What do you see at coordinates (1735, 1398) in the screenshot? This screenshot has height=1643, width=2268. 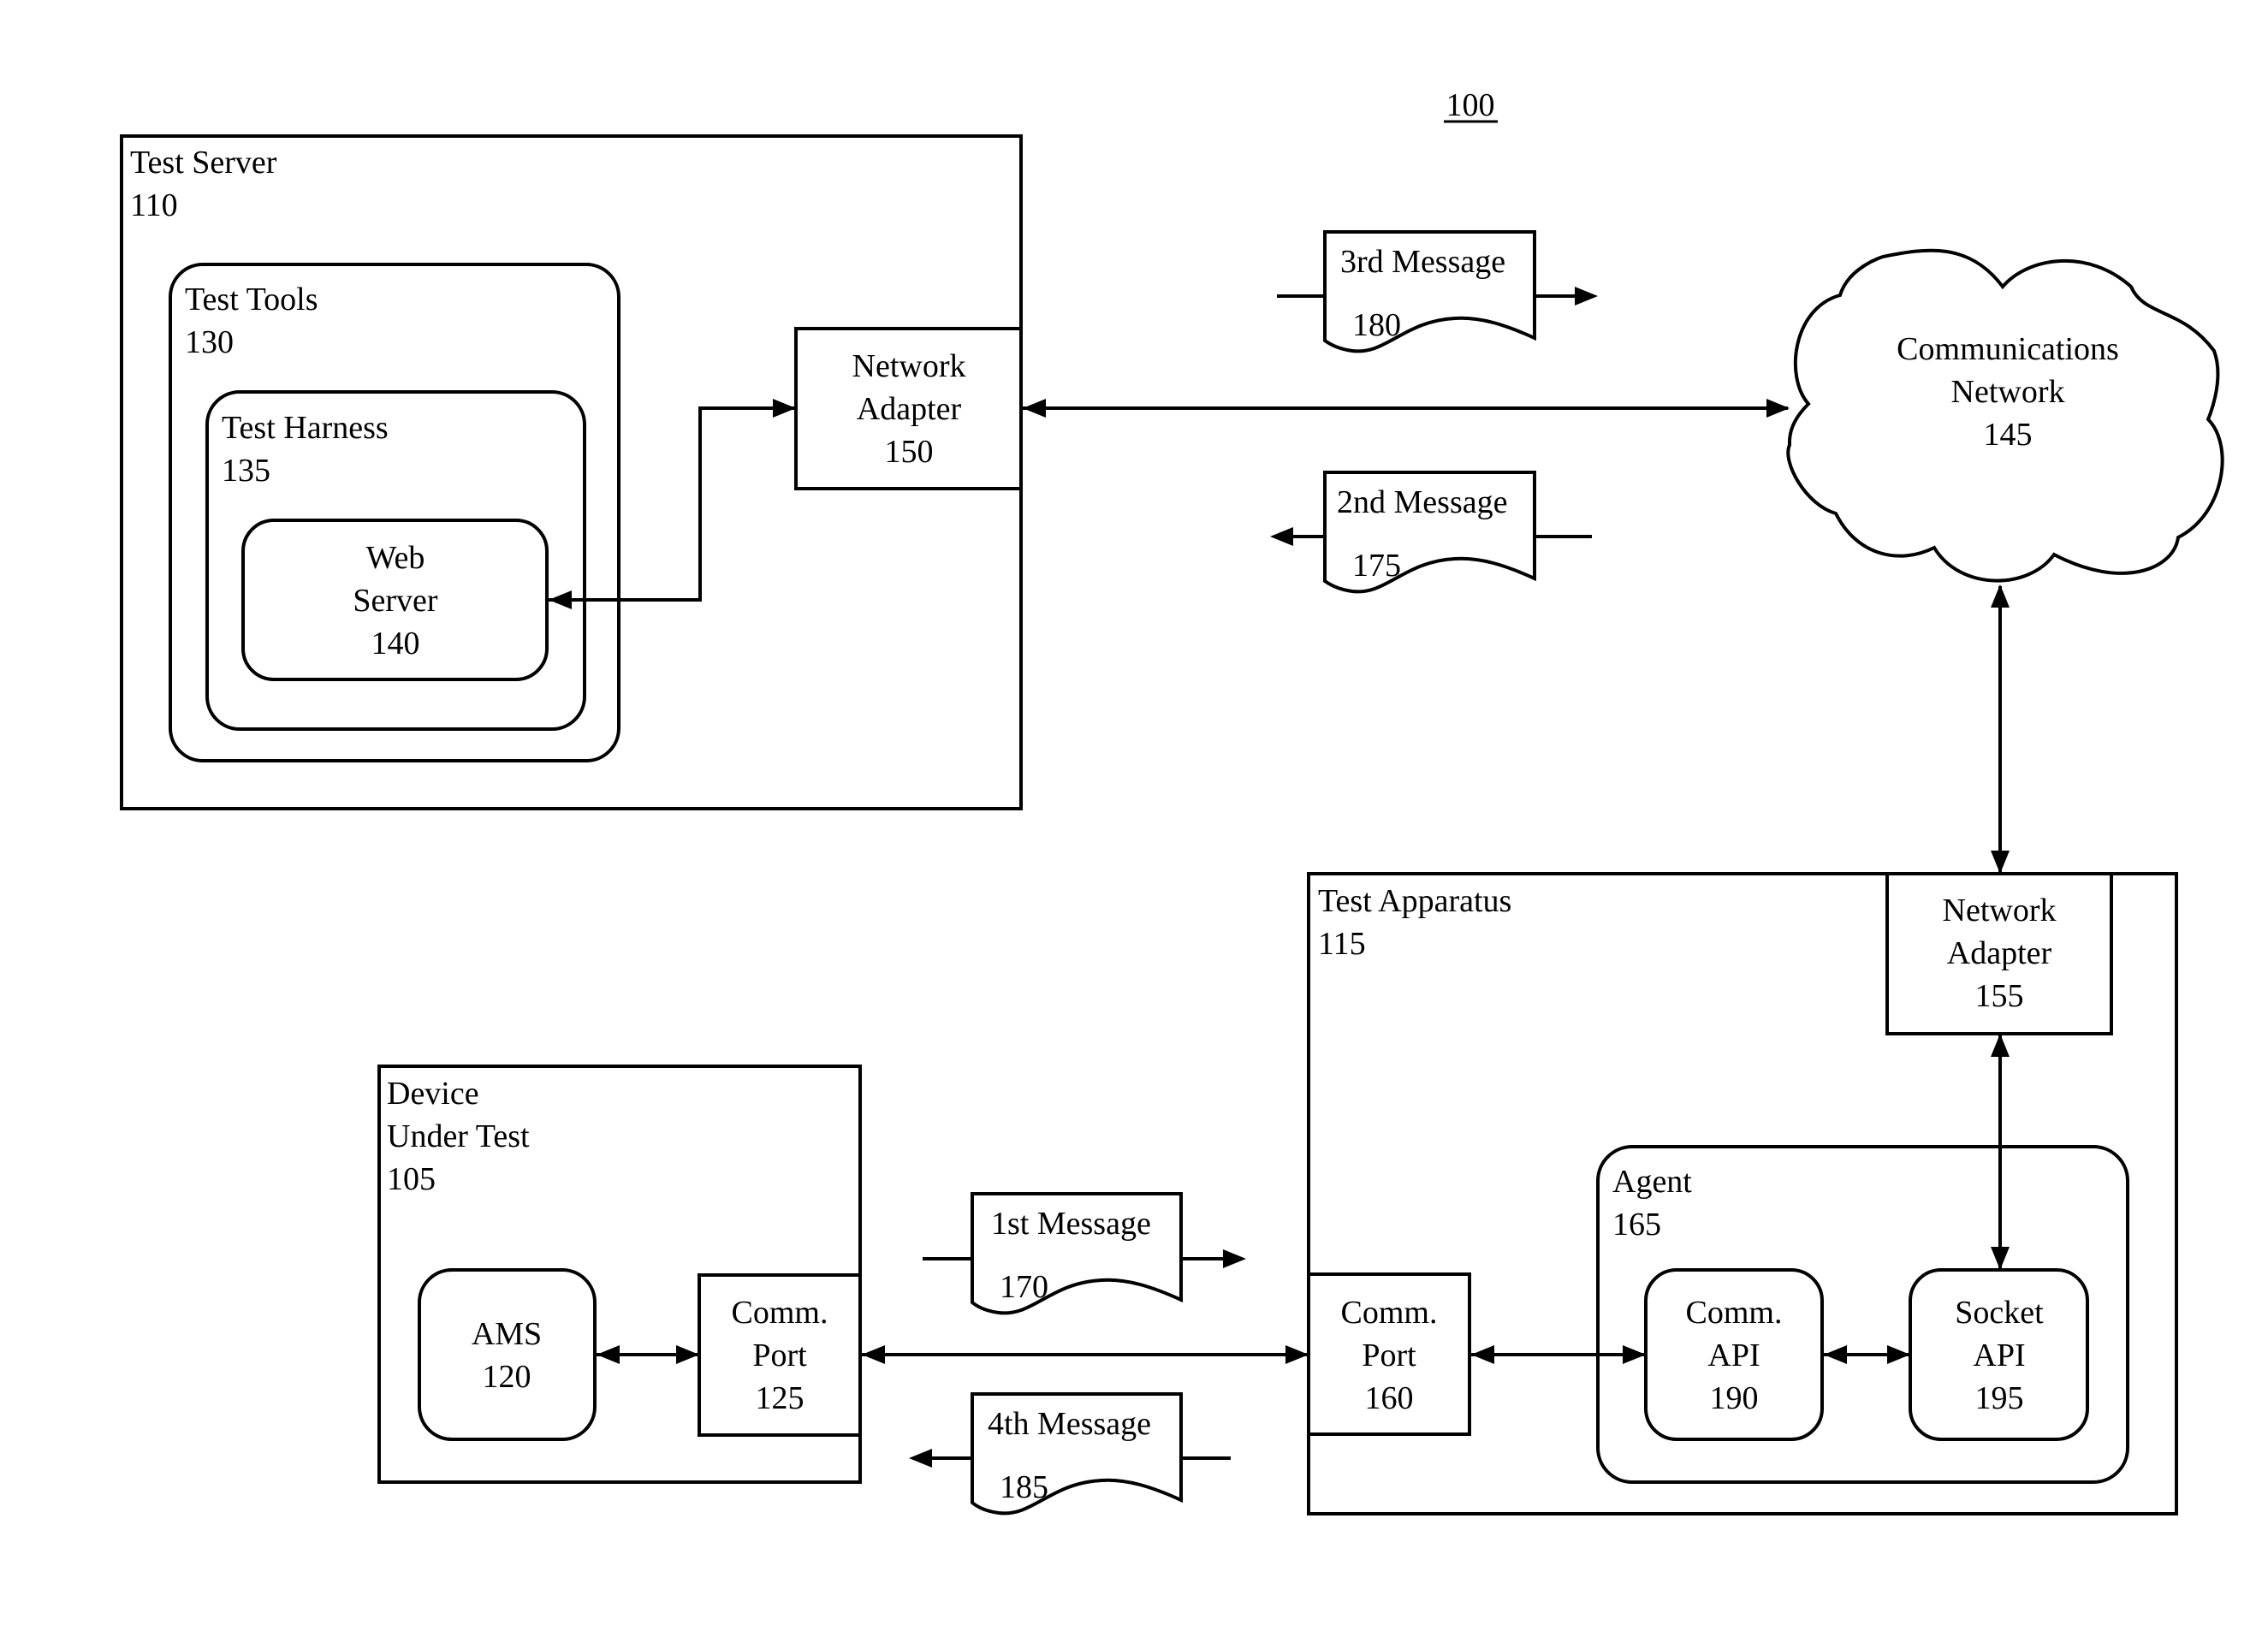 I see `comm-api-ref: 190` at bounding box center [1735, 1398].